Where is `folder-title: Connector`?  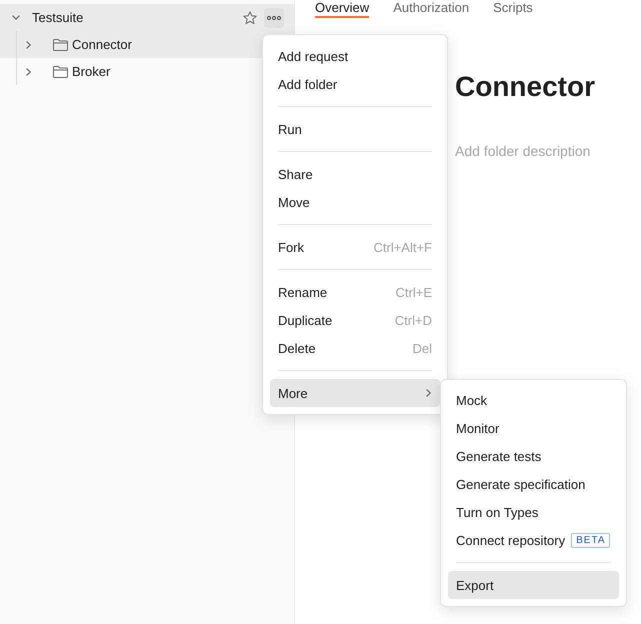
folder-title: Connector is located at coordinates (525, 87).